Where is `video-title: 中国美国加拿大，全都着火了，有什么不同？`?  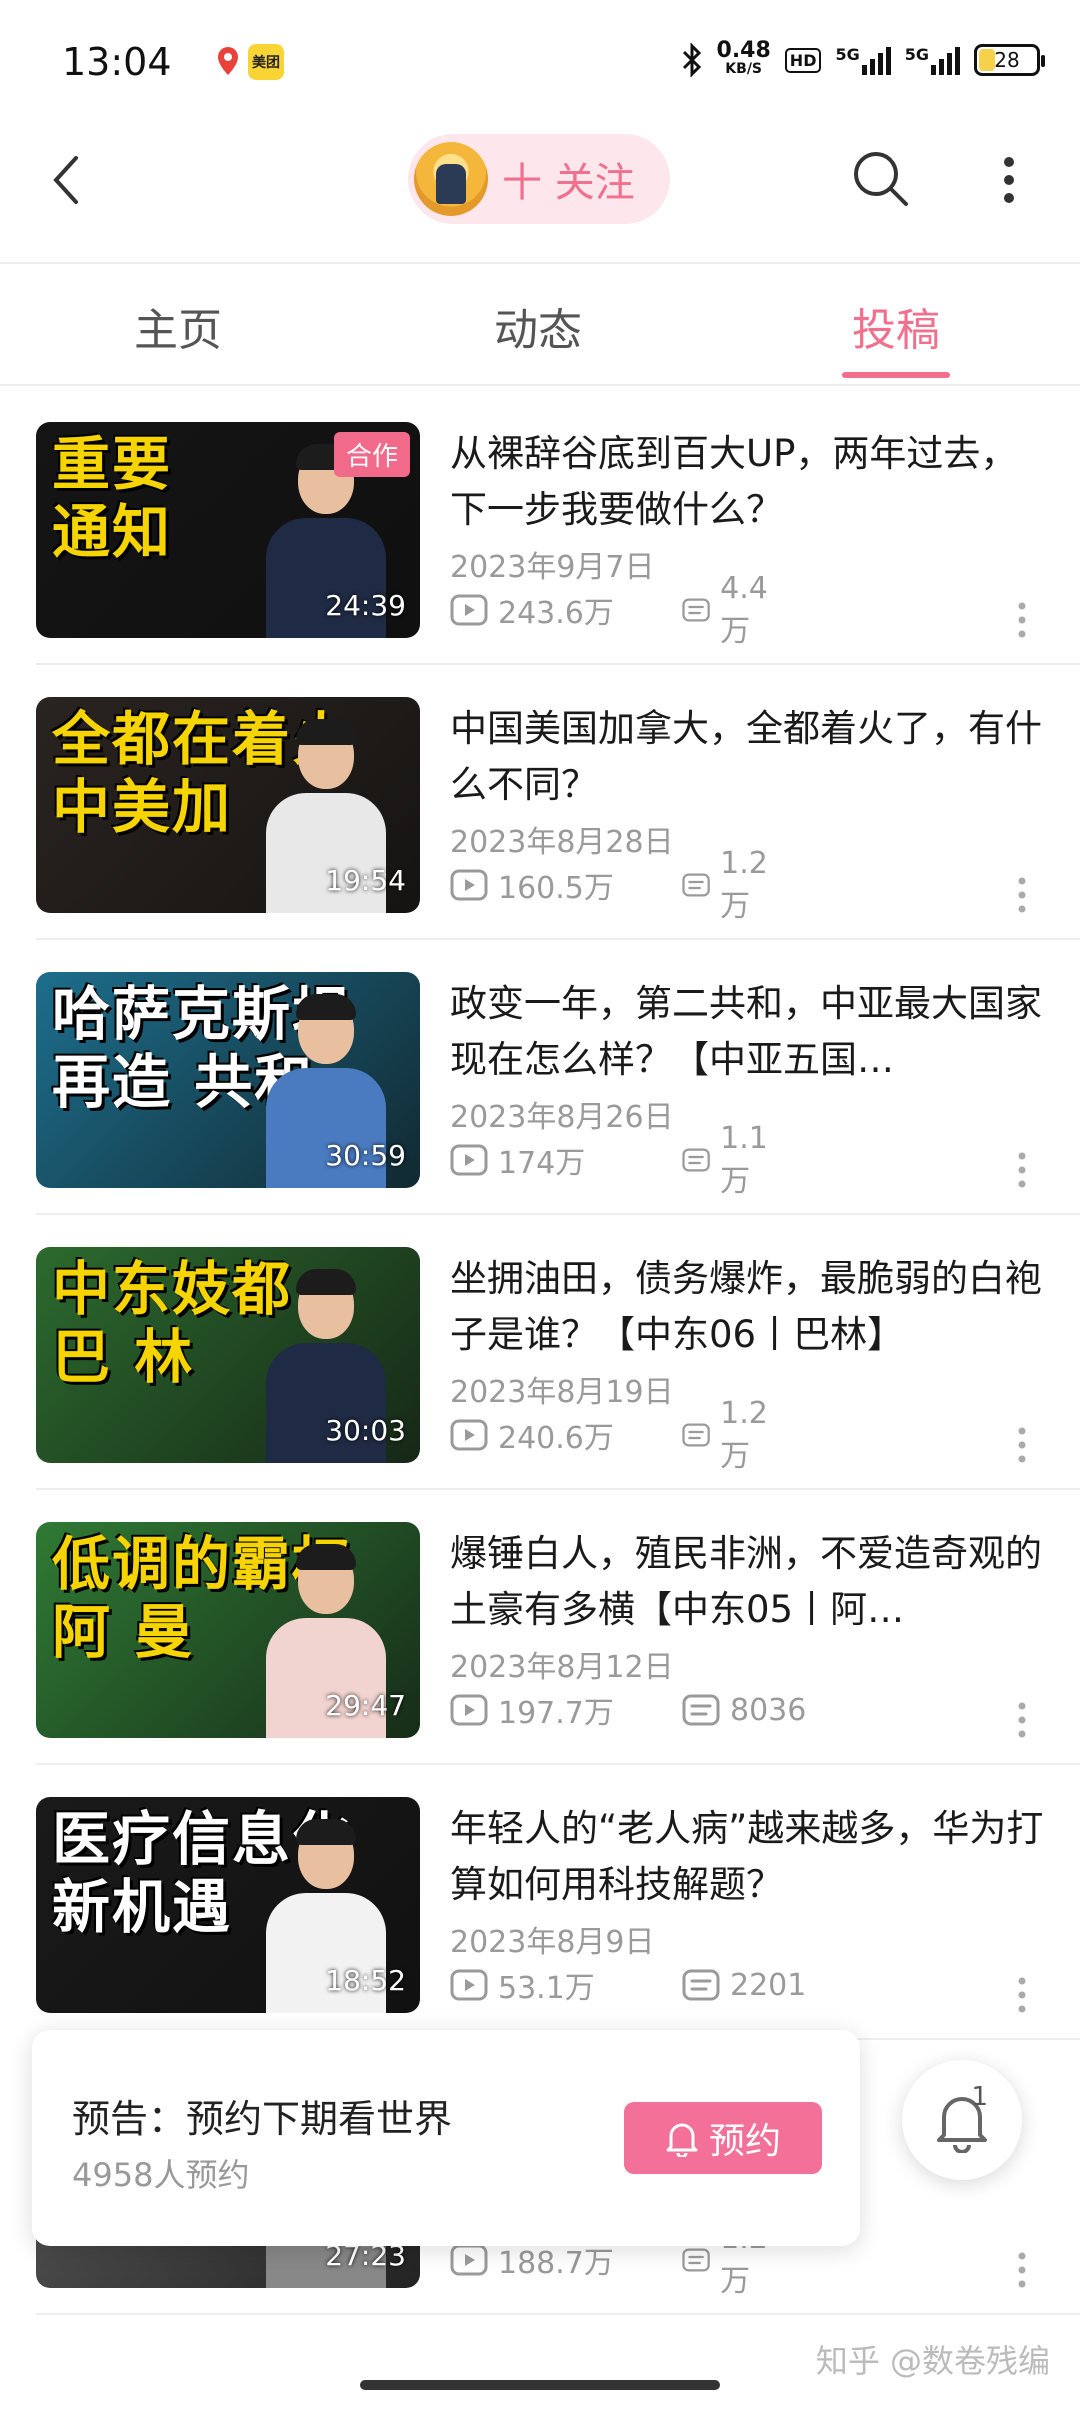
video-title: 中国美国加拿大，全都着火了，有什么不同？ is located at coordinates (750, 757).